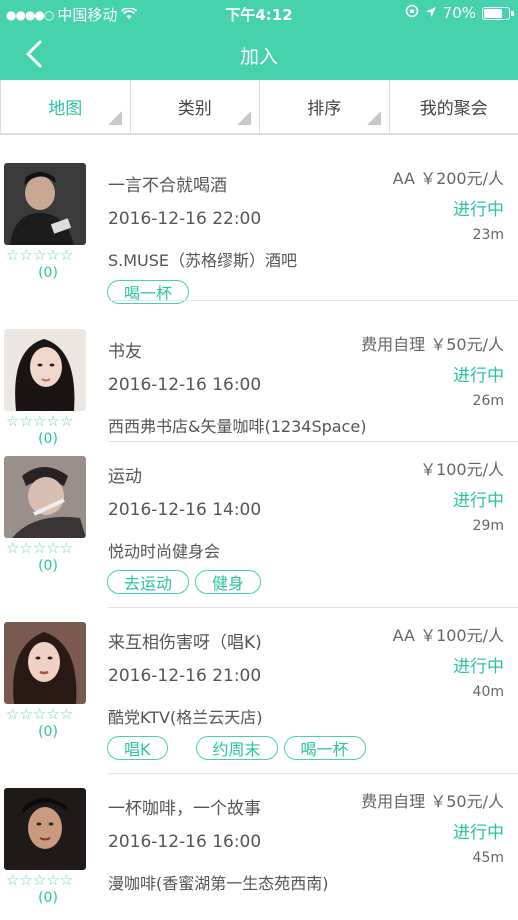 This screenshot has width=518, height=920. I want to click on event-name: 一杯咖啡，一个故事, so click(184, 809).